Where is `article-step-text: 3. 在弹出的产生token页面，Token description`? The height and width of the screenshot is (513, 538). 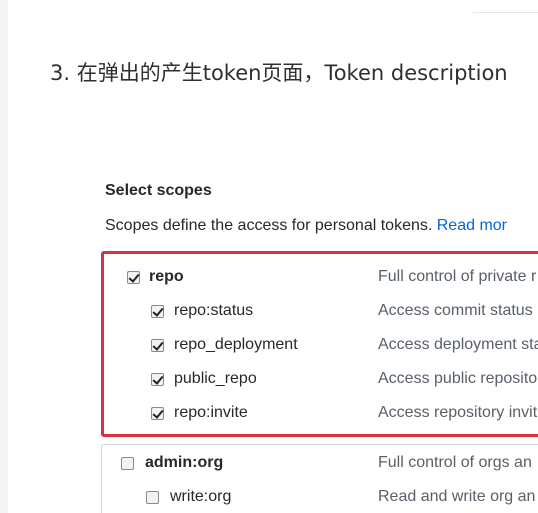
article-step-text: 3. 在弹出的产生token页面，Token description is located at coordinates (279, 73).